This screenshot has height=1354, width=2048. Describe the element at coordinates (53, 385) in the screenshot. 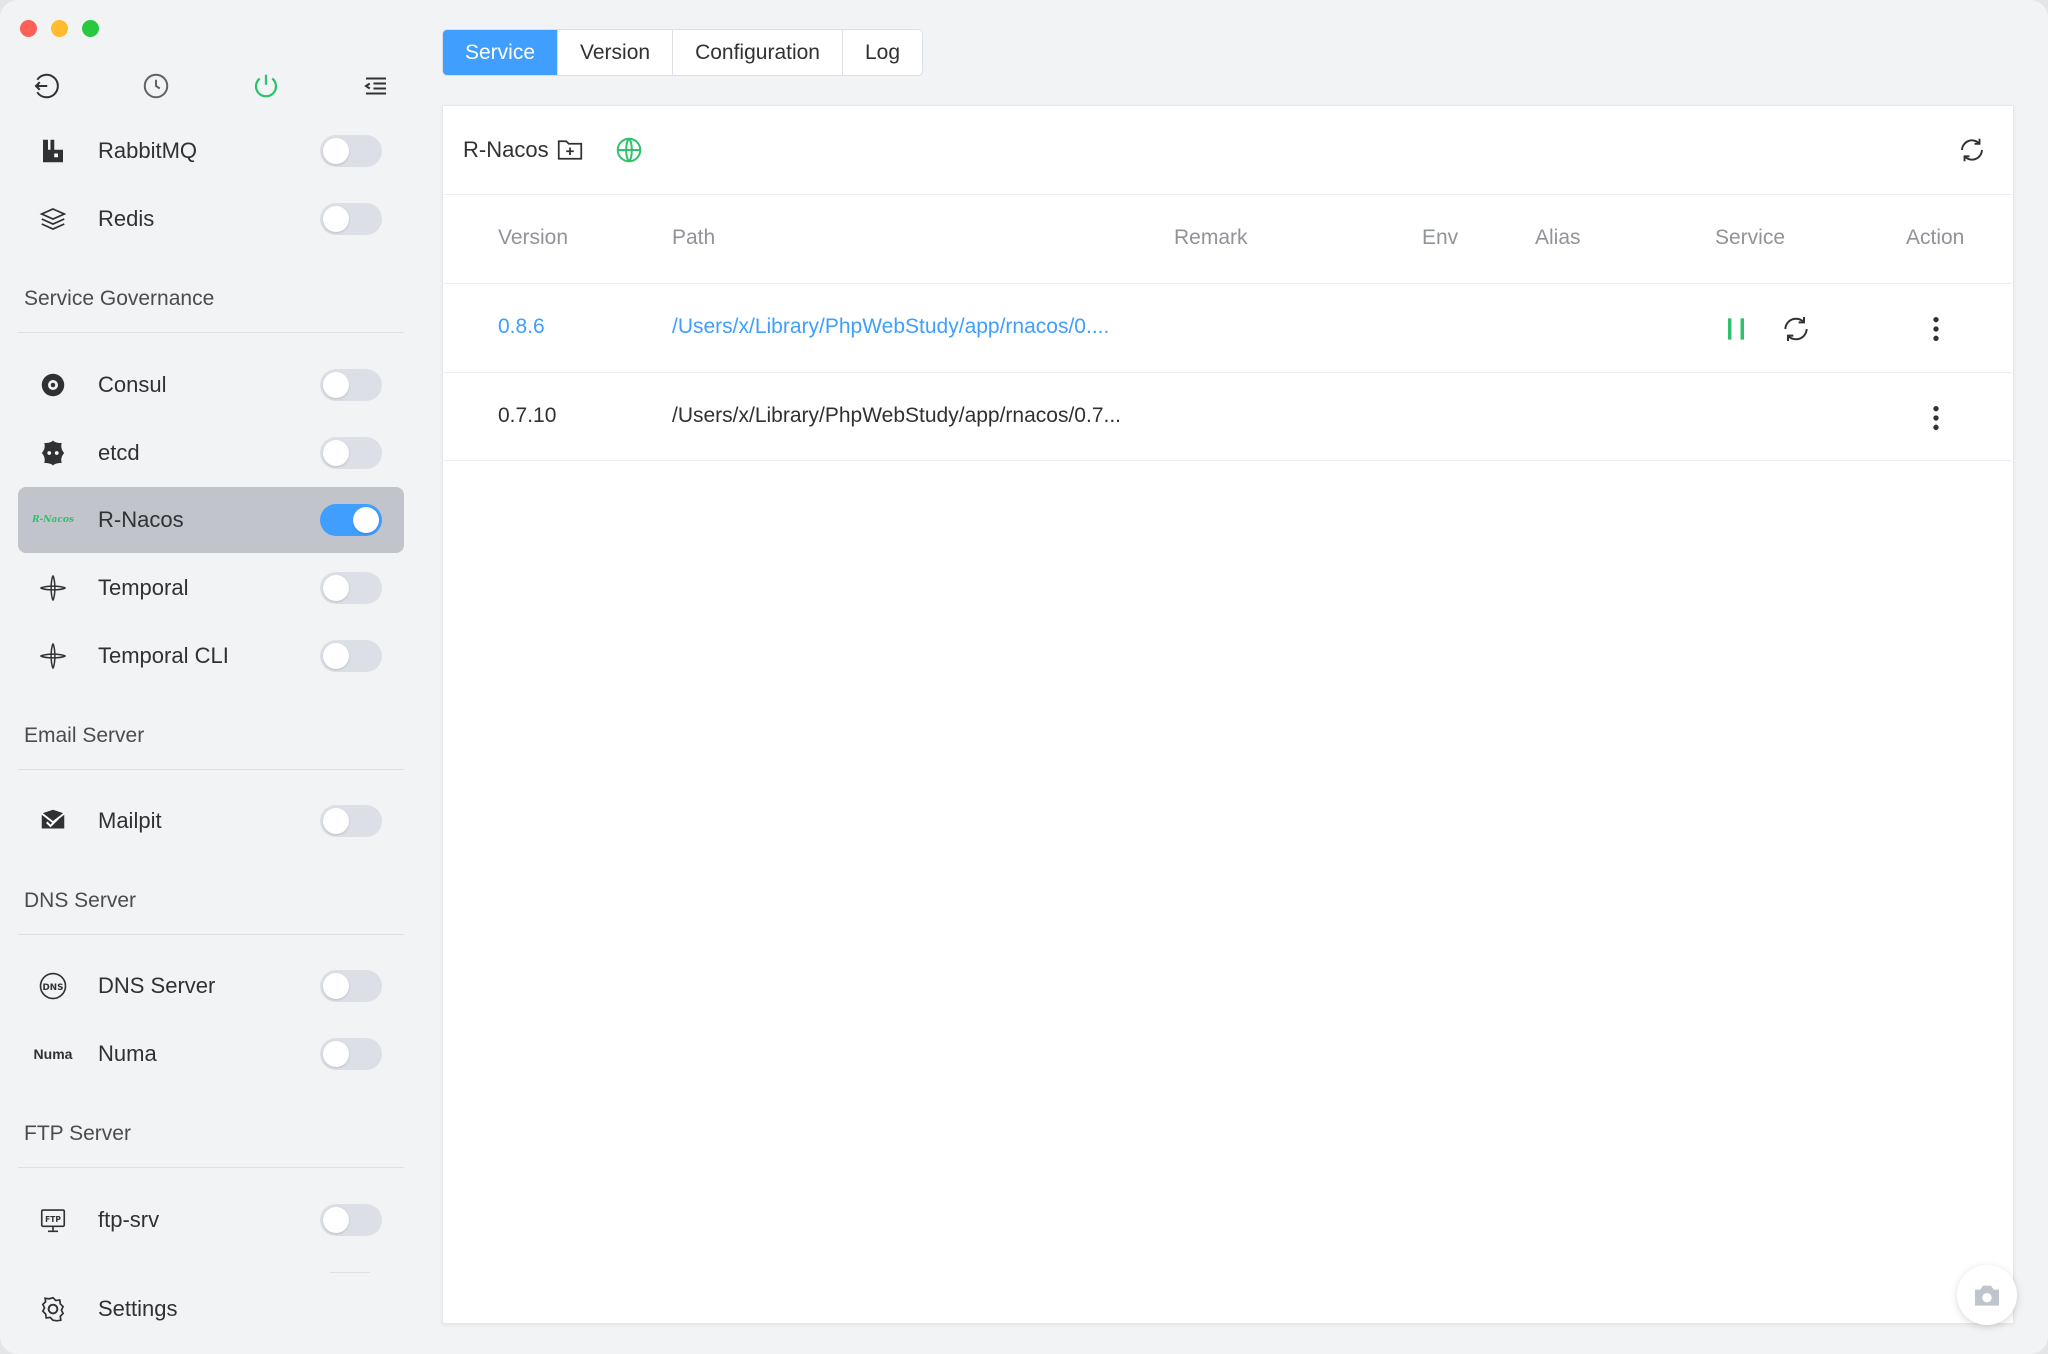

I see `consul-icon` at that location.